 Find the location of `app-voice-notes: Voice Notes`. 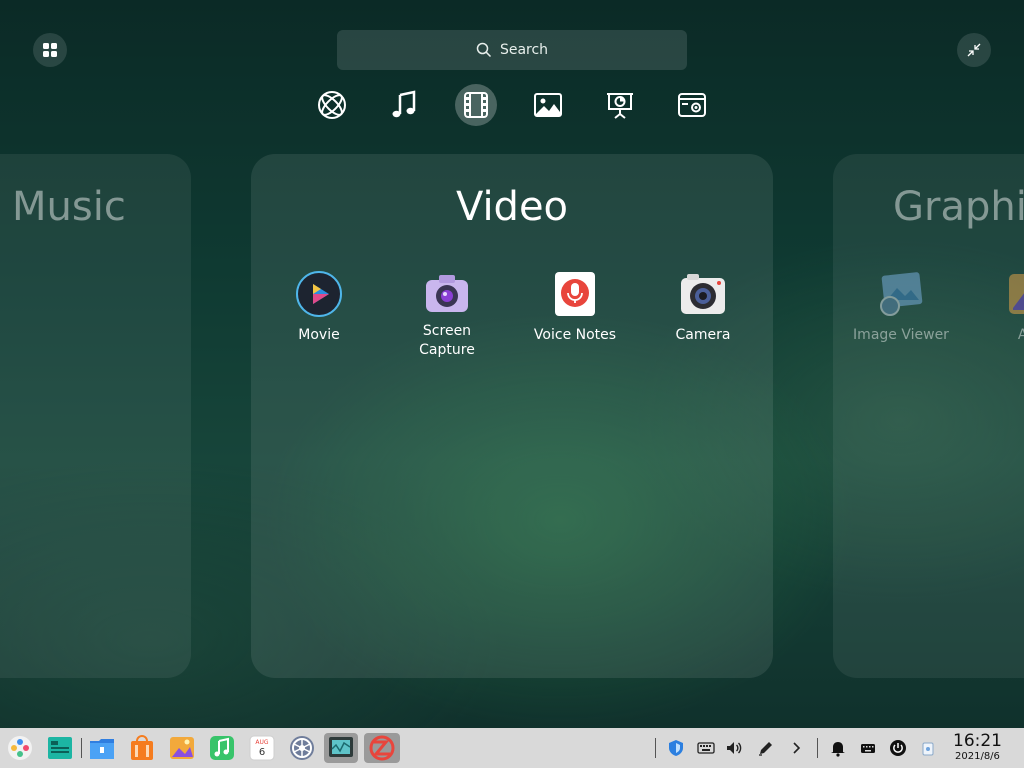

app-voice-notes: Voice Notes is located at coordinates (575, 307).